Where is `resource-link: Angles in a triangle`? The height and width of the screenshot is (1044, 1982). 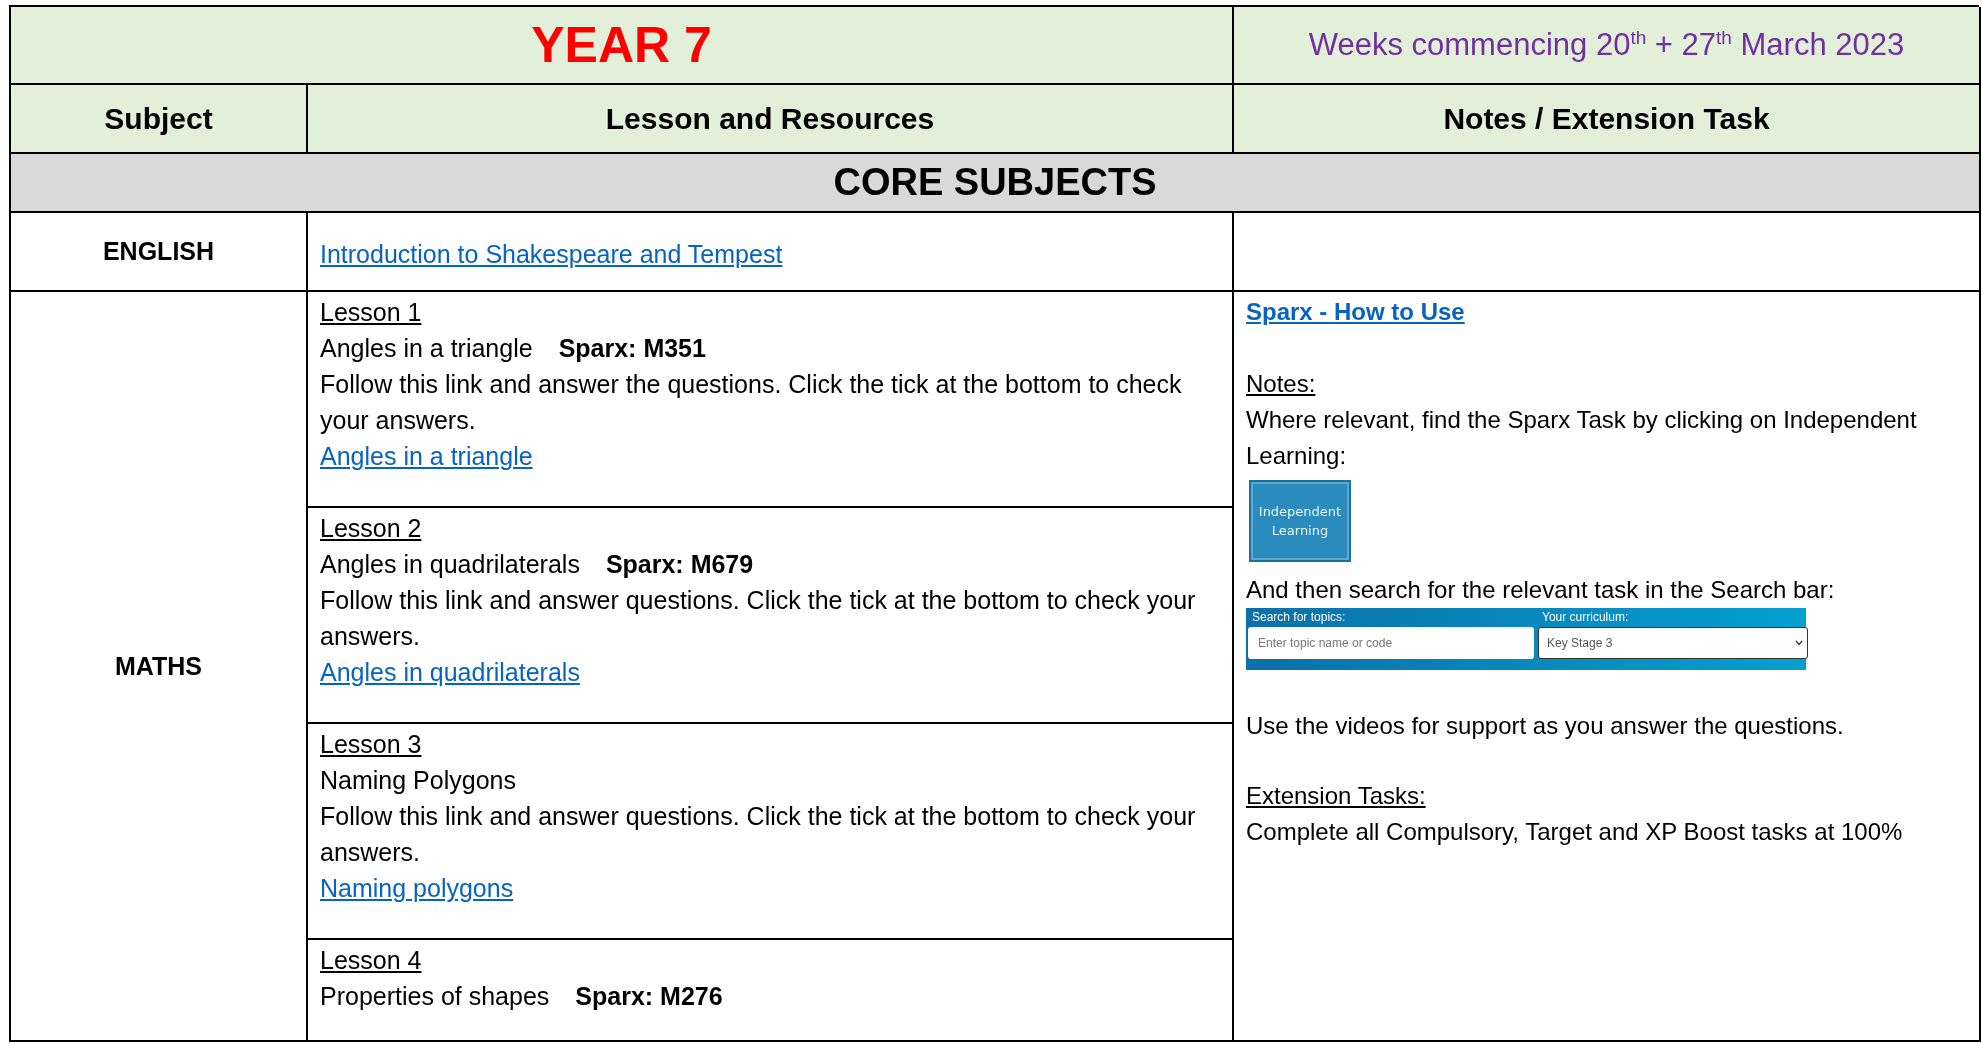 resource-link: Angles in a triangle is located at coordinates (426, 456).